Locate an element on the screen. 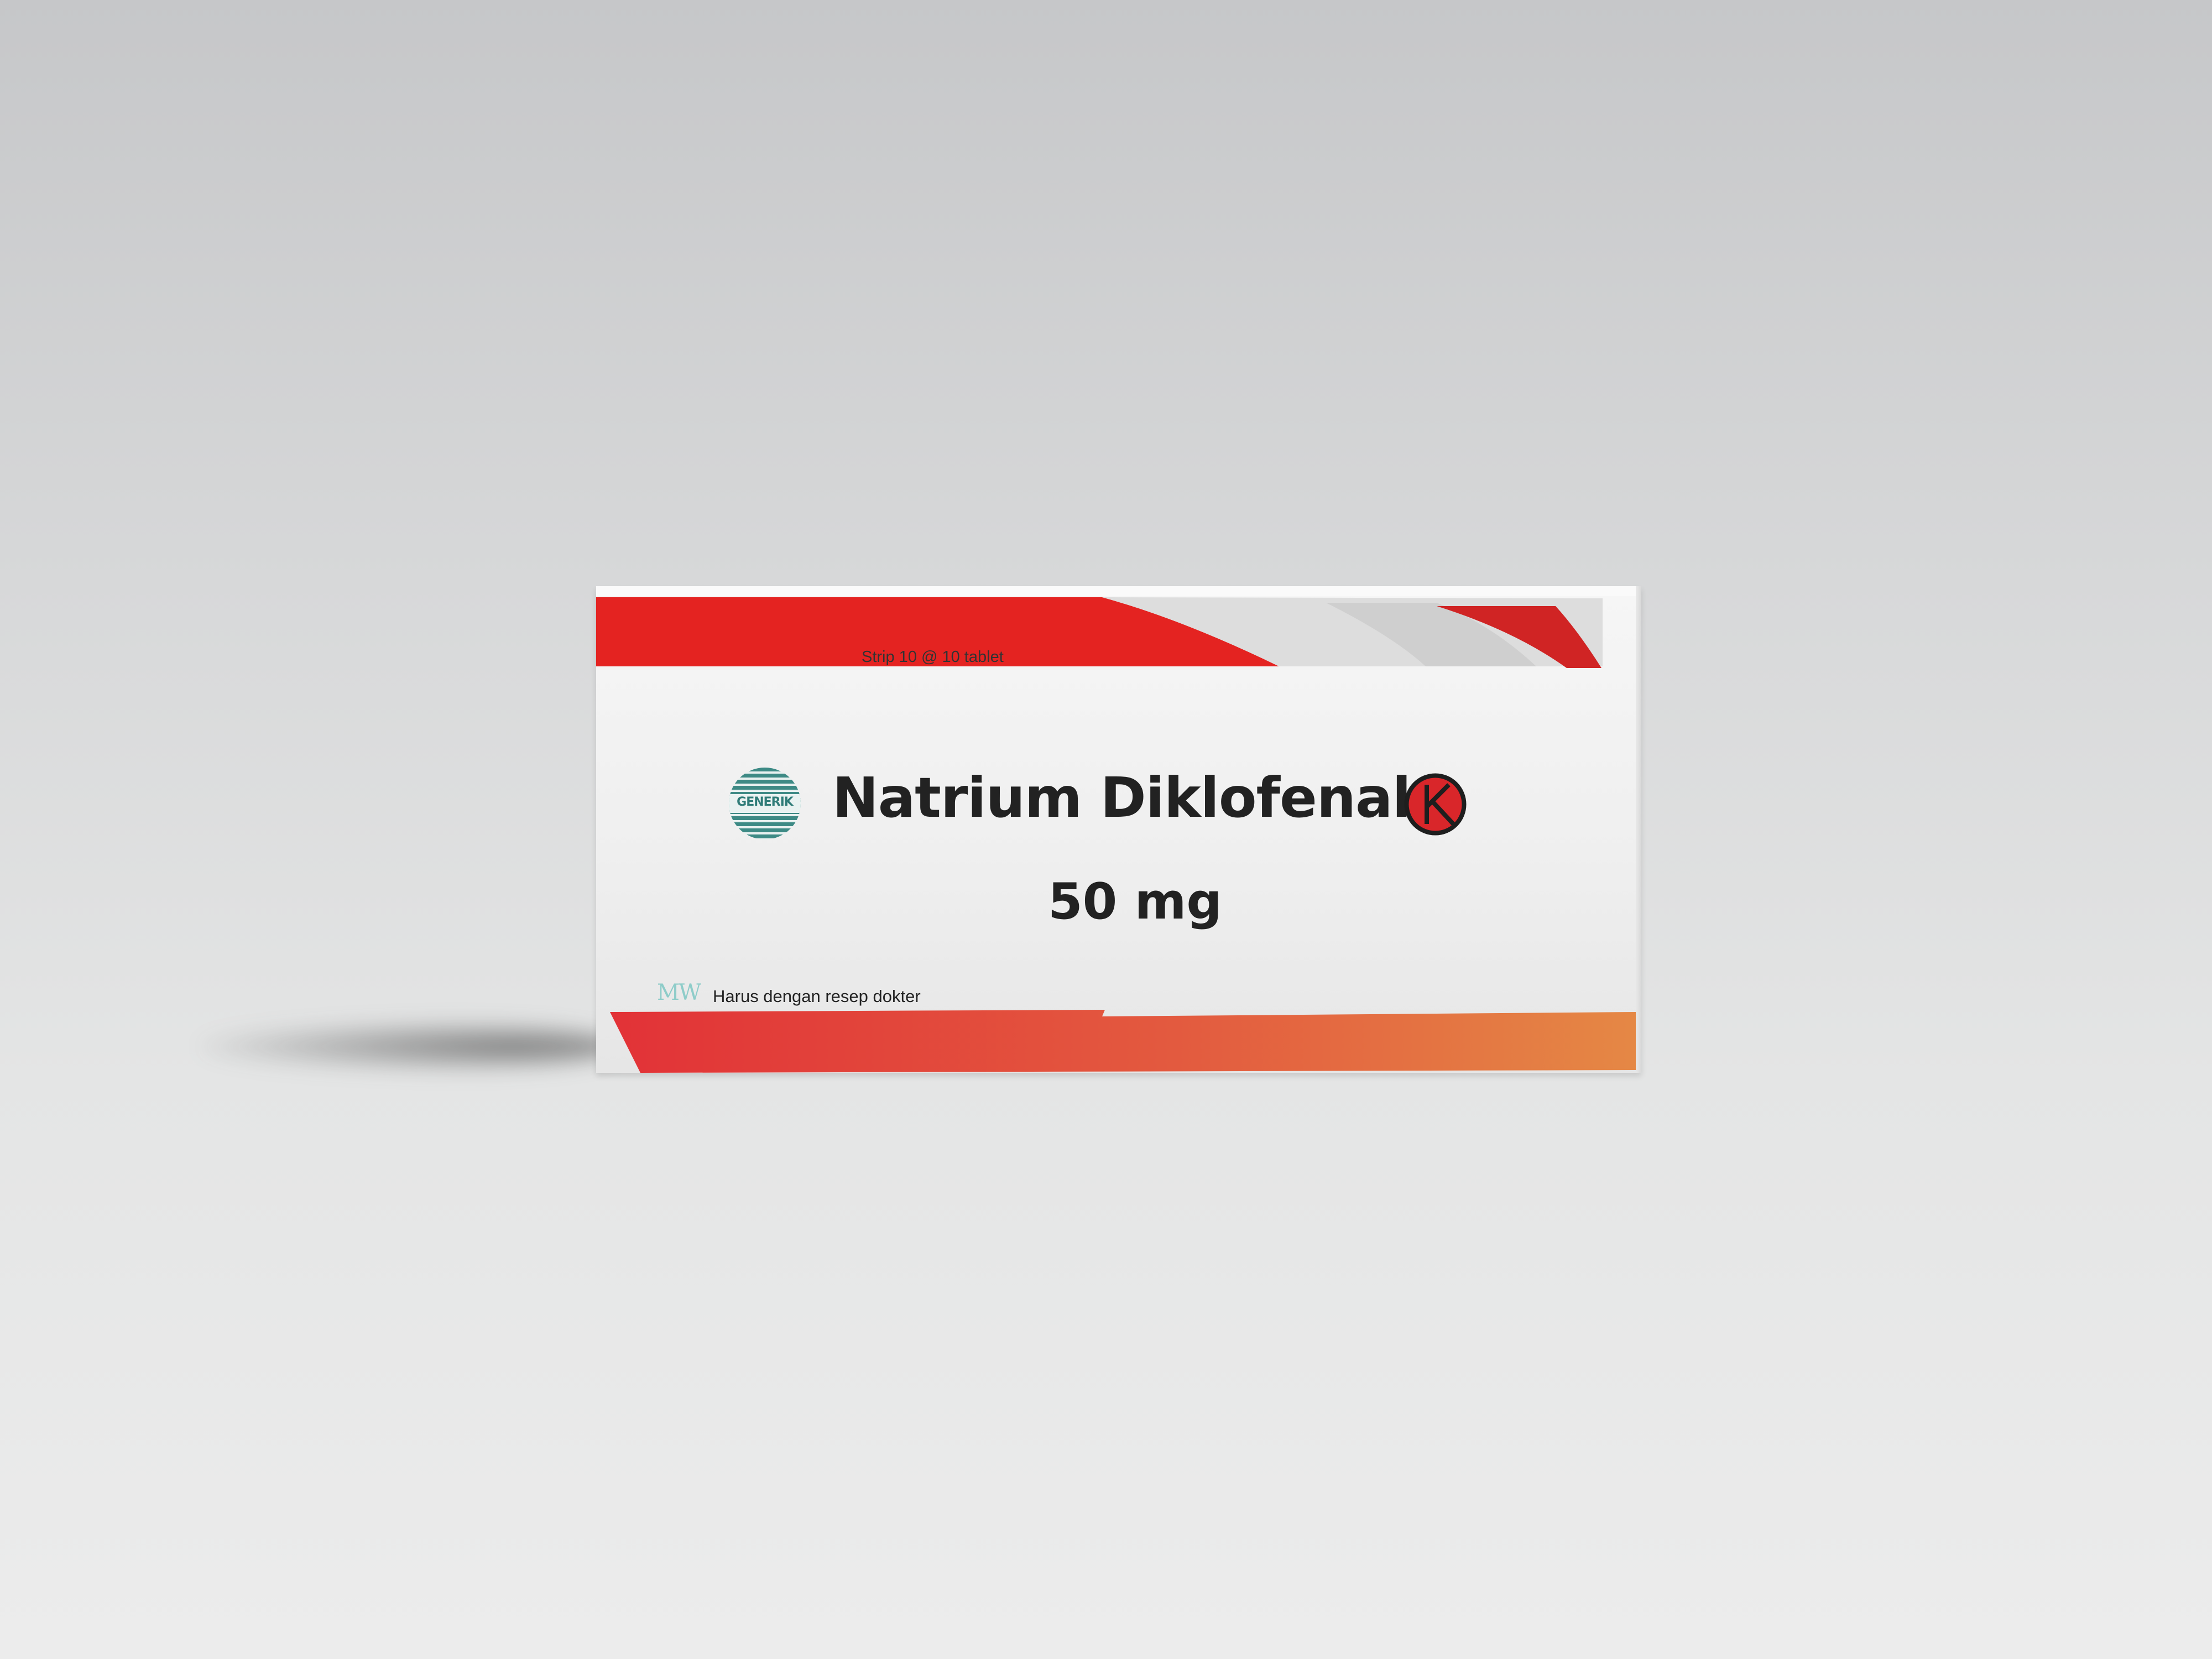  generik-logo-icon: GENERIK is located at coordinates (765, 804).